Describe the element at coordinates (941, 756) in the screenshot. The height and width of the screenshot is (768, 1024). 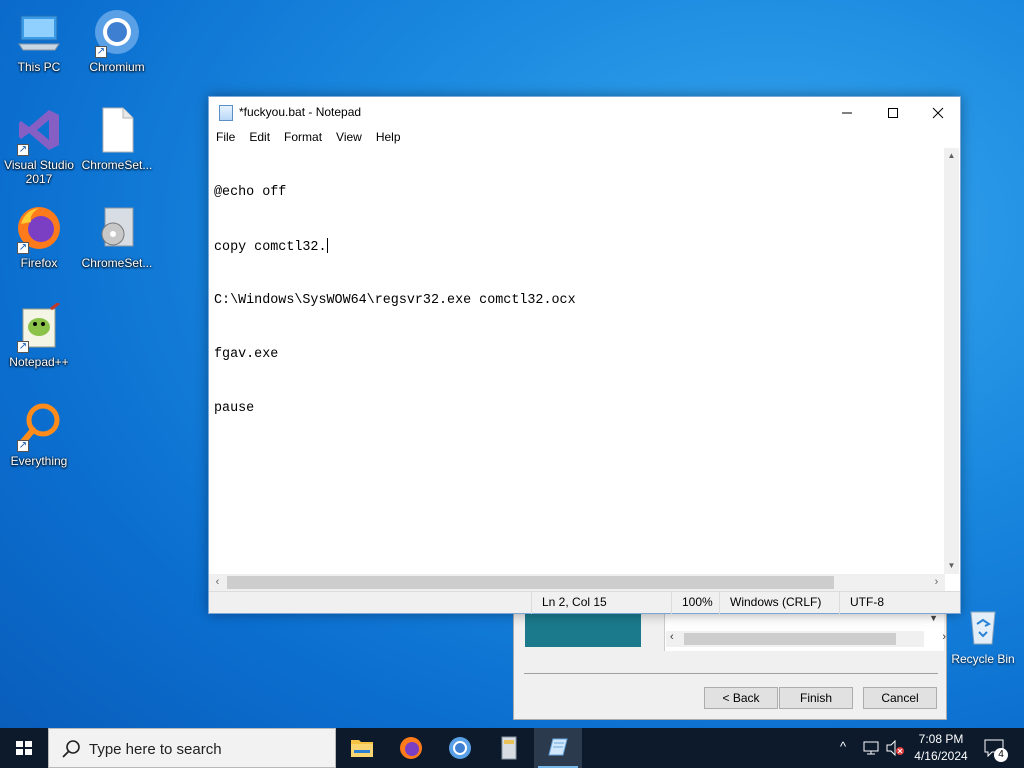
I see `clock-date: 4/16/2024` at that location.